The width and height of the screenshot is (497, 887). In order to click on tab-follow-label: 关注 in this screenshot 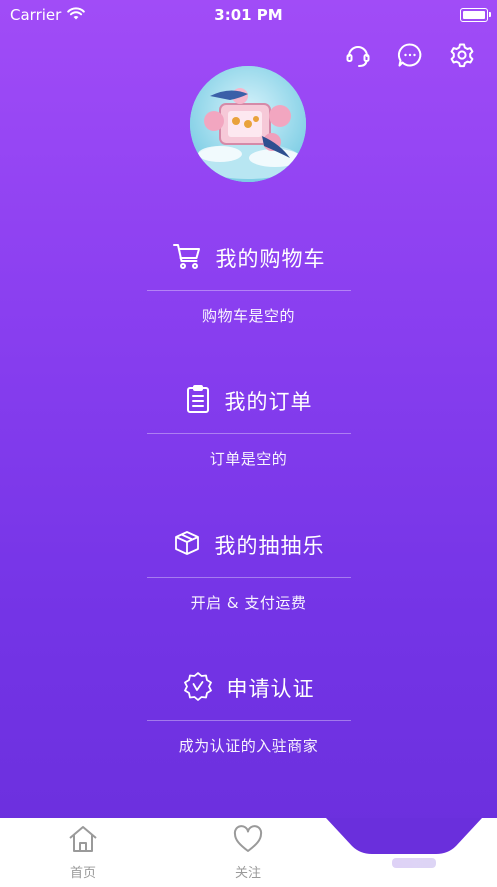, I will do `click(247, 873)`.